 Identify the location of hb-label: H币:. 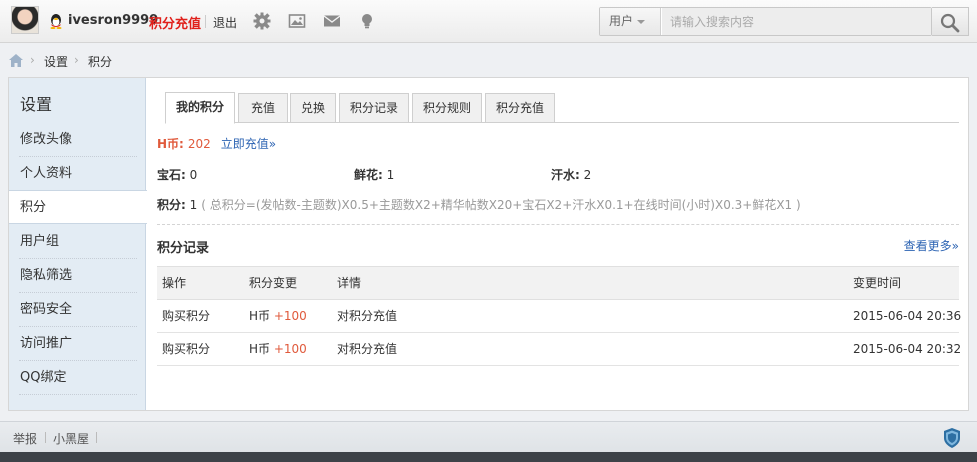
(170, 144).